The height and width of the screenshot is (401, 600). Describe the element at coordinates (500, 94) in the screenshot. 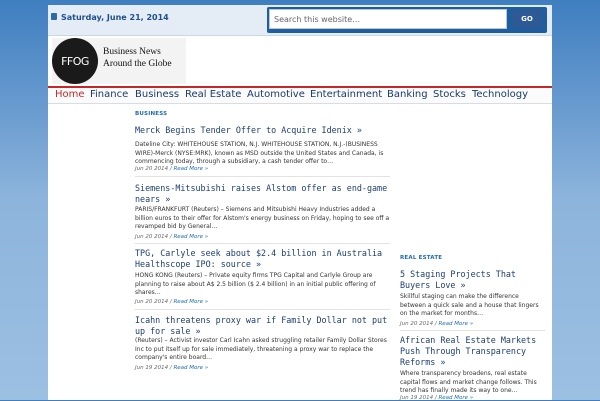

I see `nav-item-technology: Technology` at that location.